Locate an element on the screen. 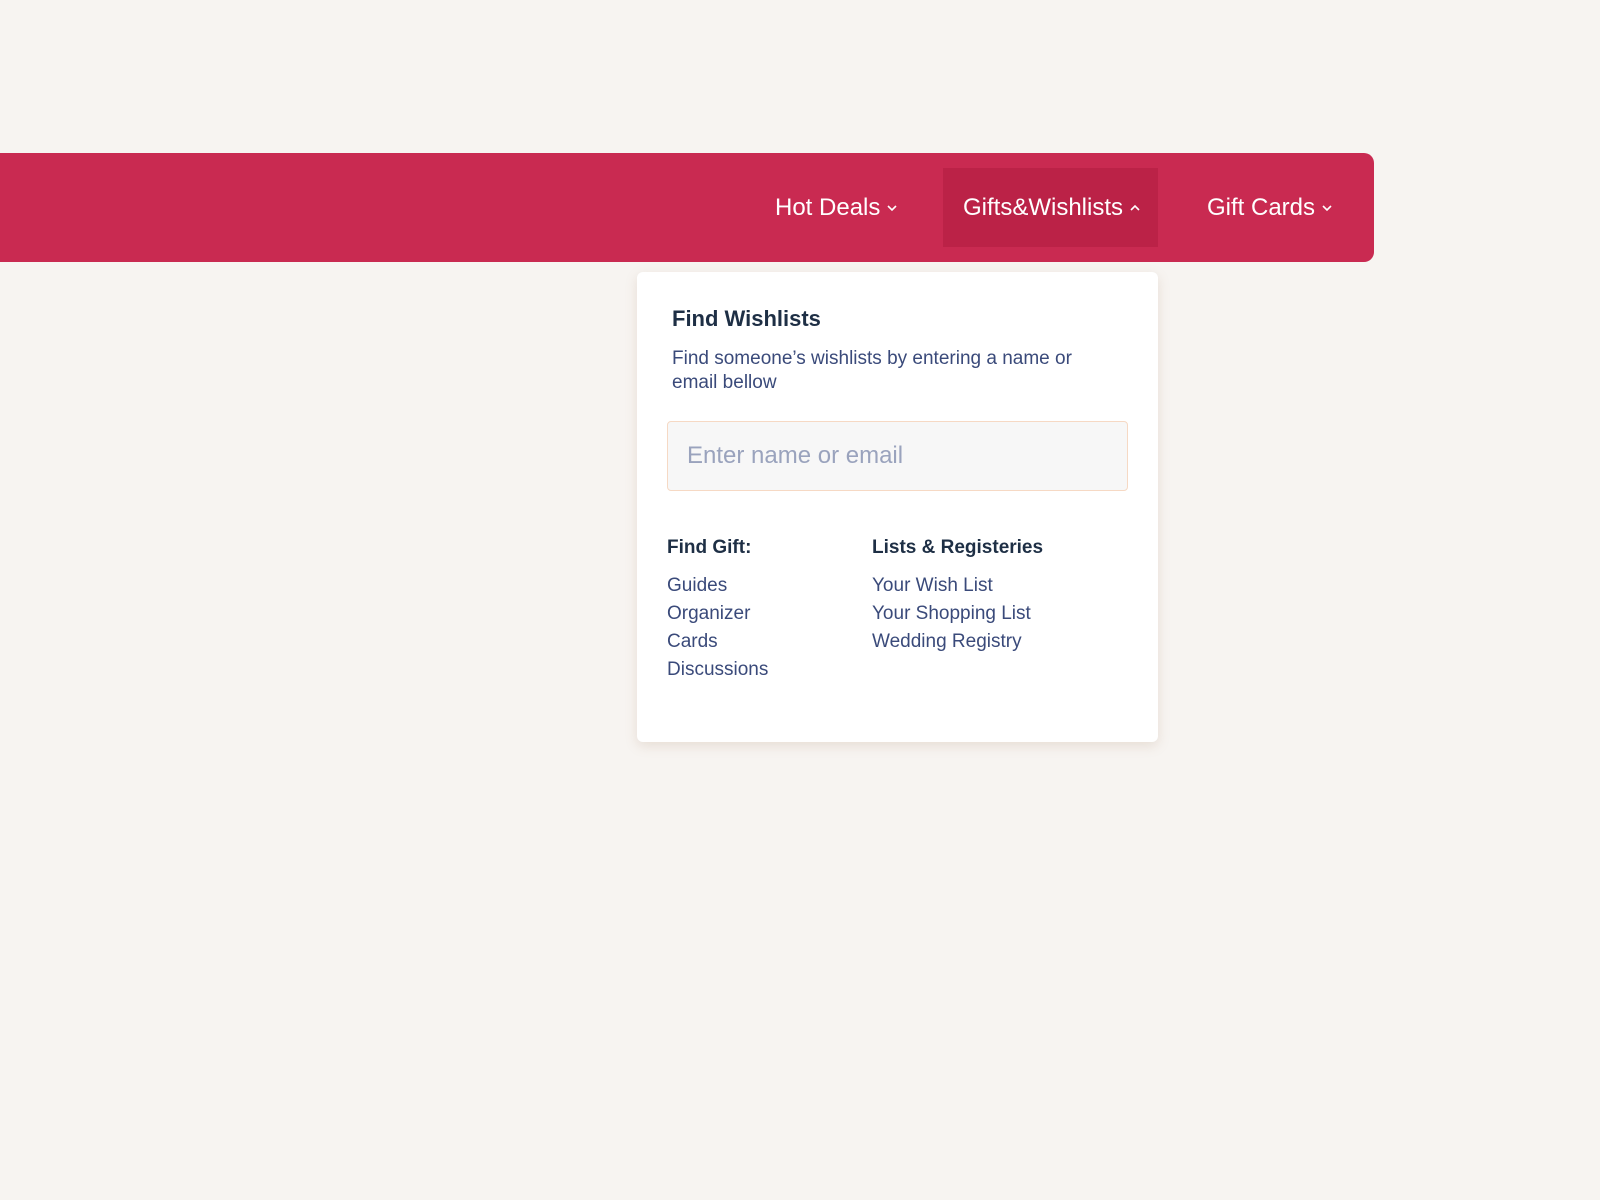 This screenshot has height=1200, width=1600. link-discussions: Discussions is located at coordinates (717, 670).